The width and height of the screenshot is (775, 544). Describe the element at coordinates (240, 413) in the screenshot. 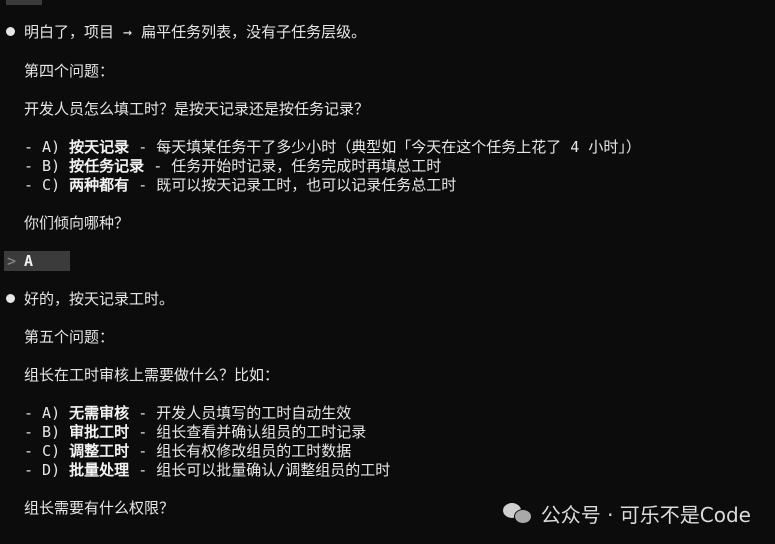

I see `option-desc: - 开发人员填写的工时自动生效` at that location.